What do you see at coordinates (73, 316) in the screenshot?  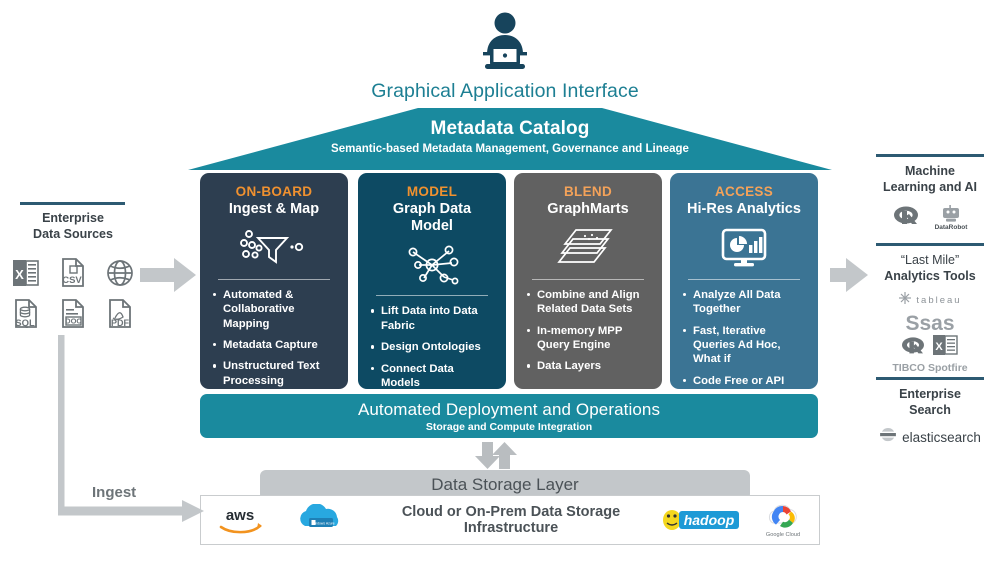 I see `doc-file-icon: DOC` at bounding box center [73, 316].